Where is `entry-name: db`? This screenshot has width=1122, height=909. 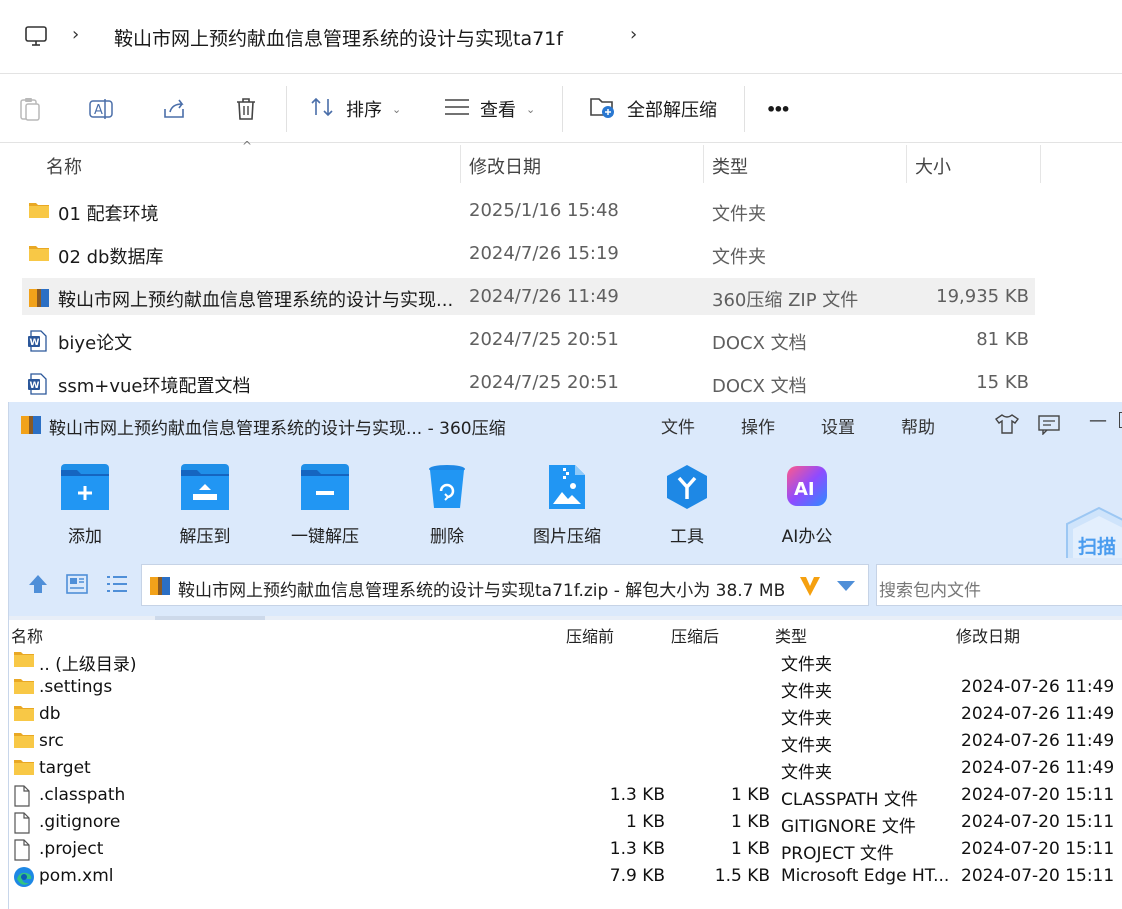
entry-name: db is located at coordinates (50, 714).